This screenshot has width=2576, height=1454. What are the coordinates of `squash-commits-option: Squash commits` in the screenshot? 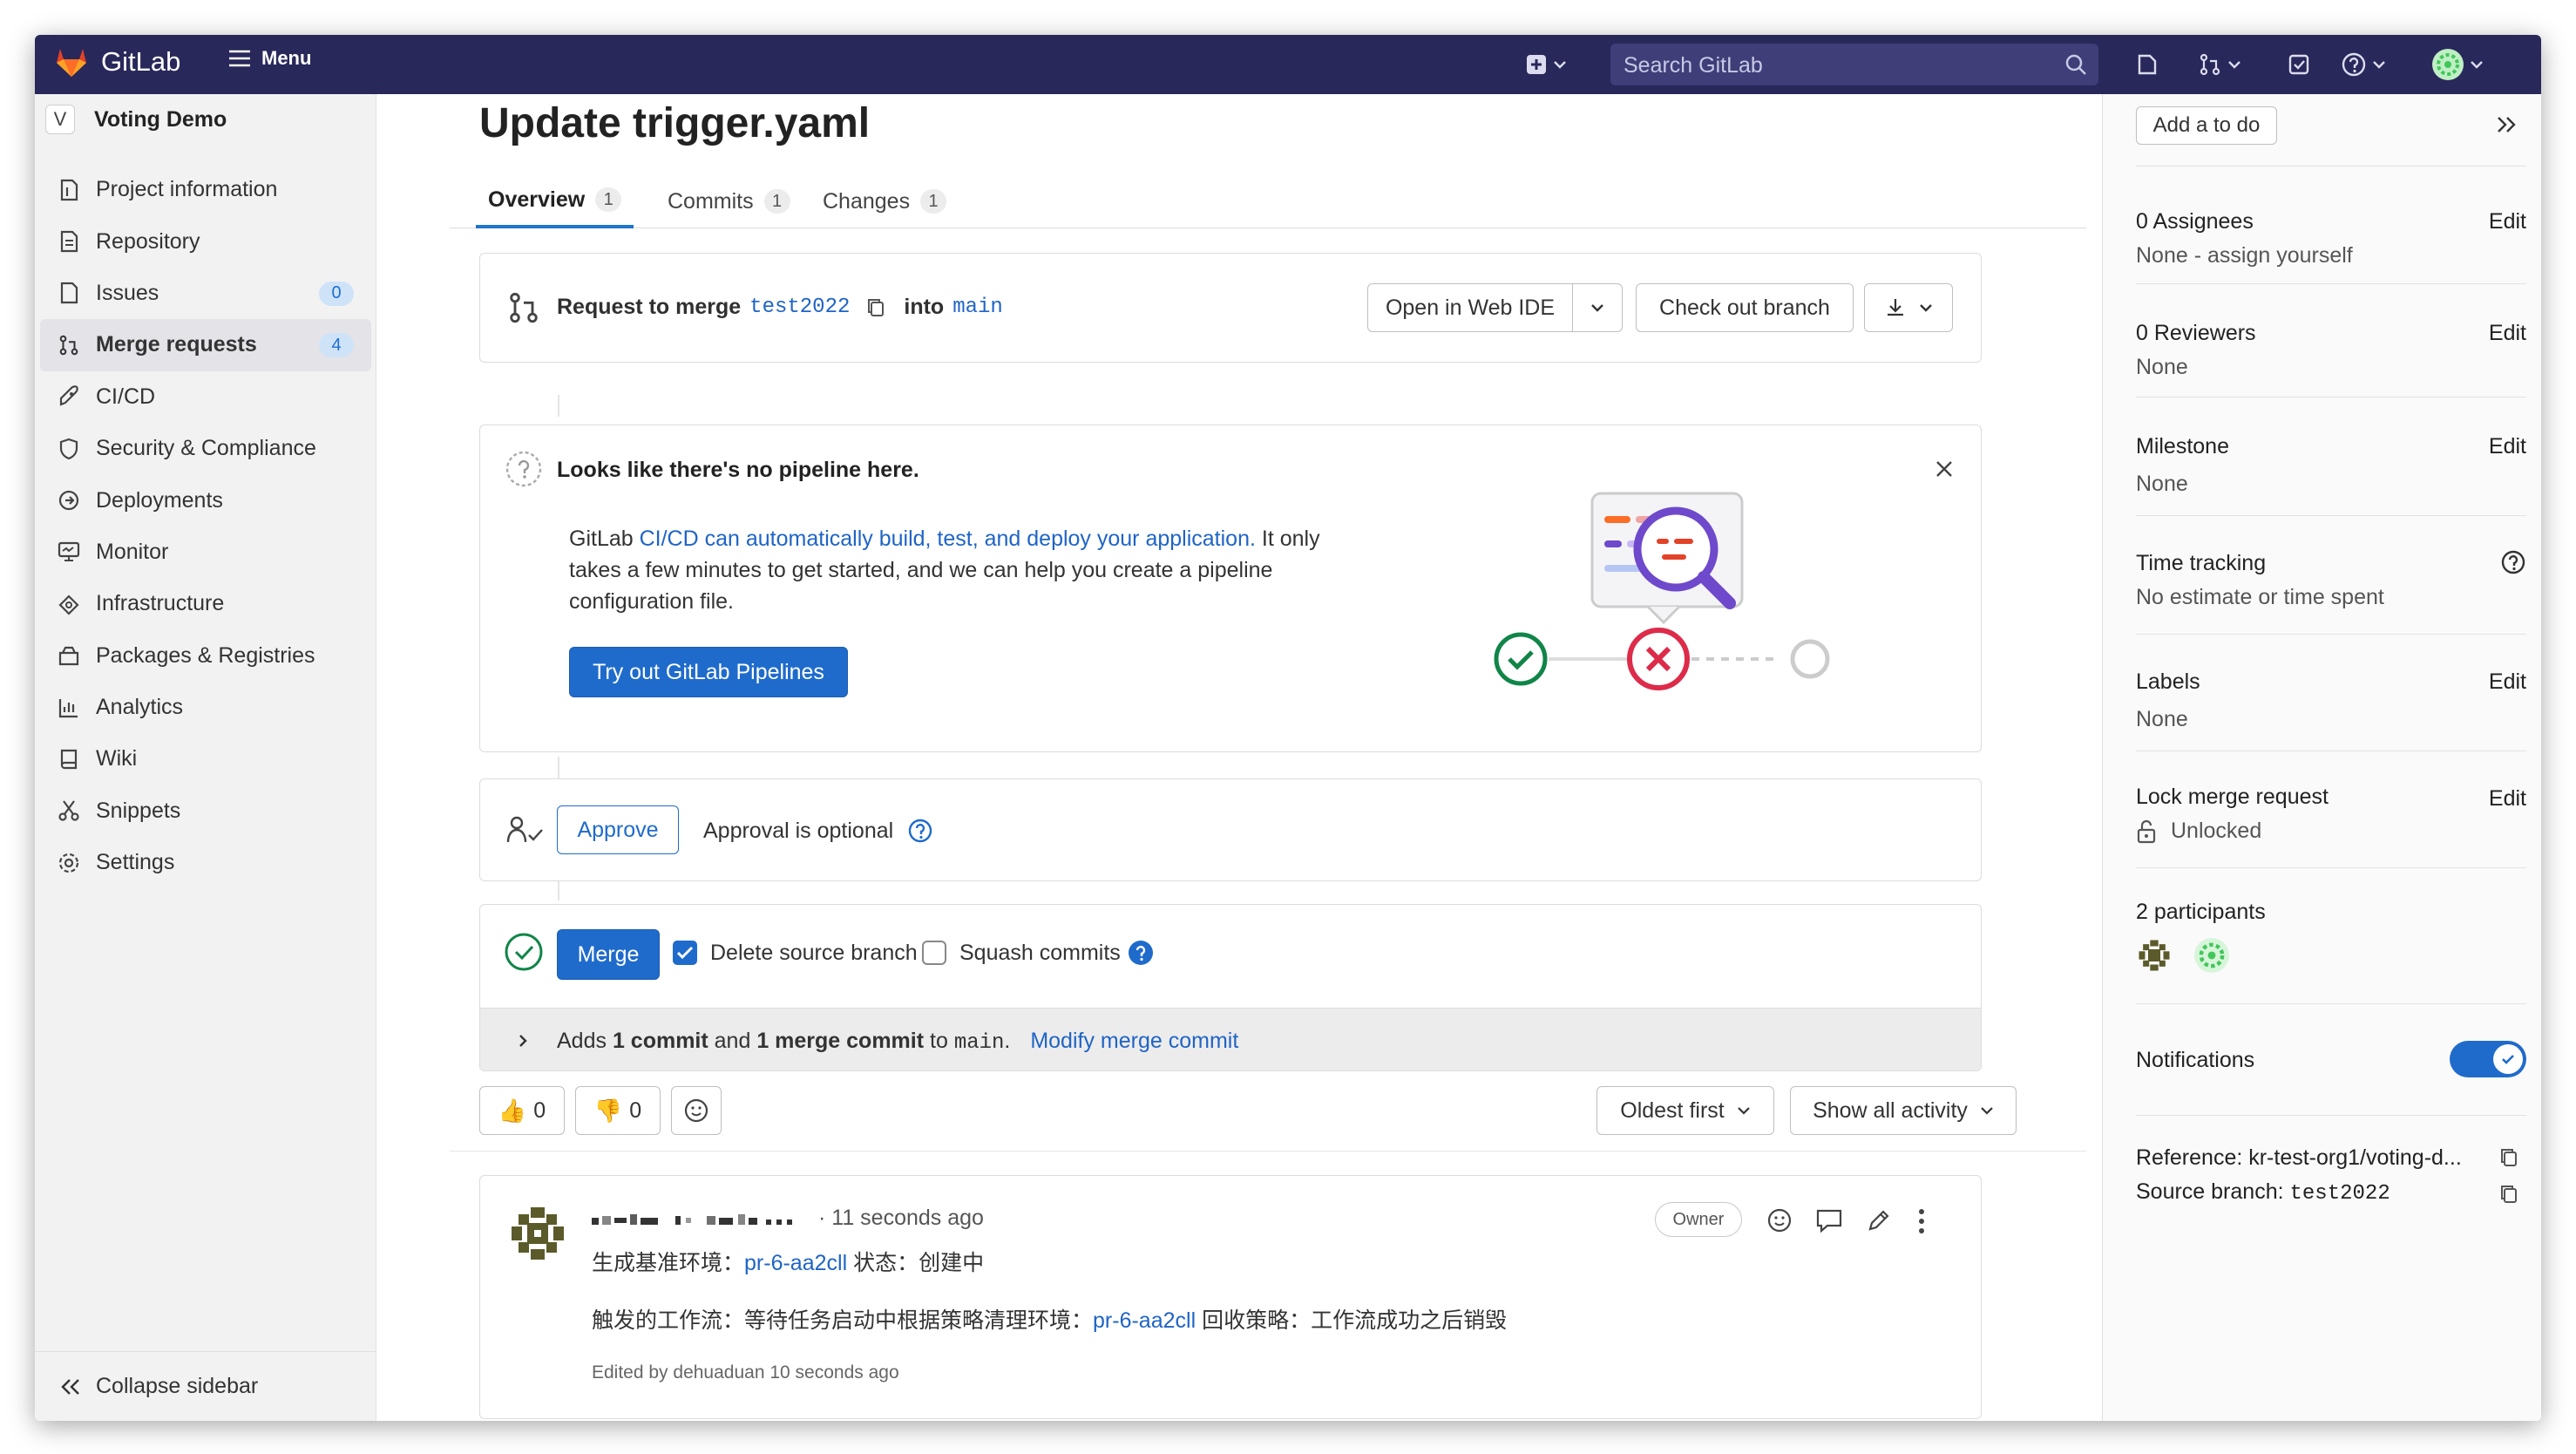 It's located at (1038, 953).